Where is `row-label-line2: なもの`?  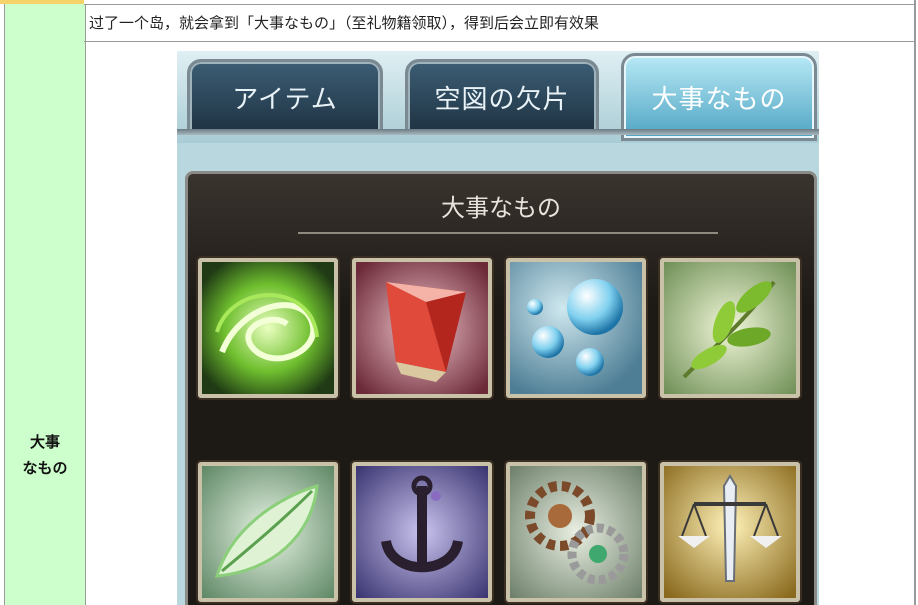 row-label-line2: なもの is located at coordinates (45, 468).